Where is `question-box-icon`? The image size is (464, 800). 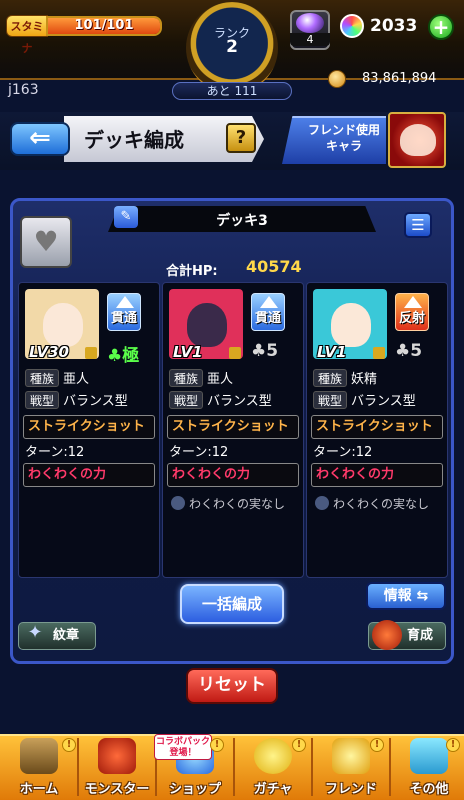
question-box-icon is located at coordinates (429, 756).